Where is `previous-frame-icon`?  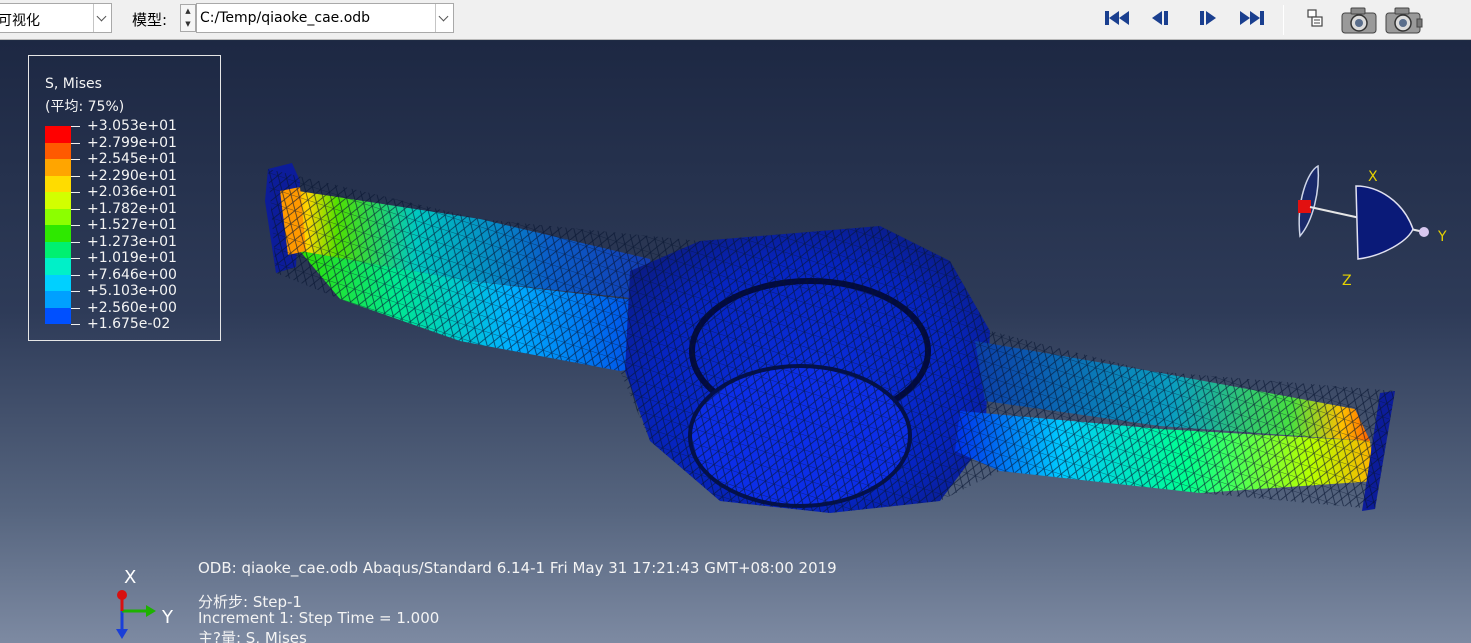 previous-frame-icon is located at coordinates (1160, 18).